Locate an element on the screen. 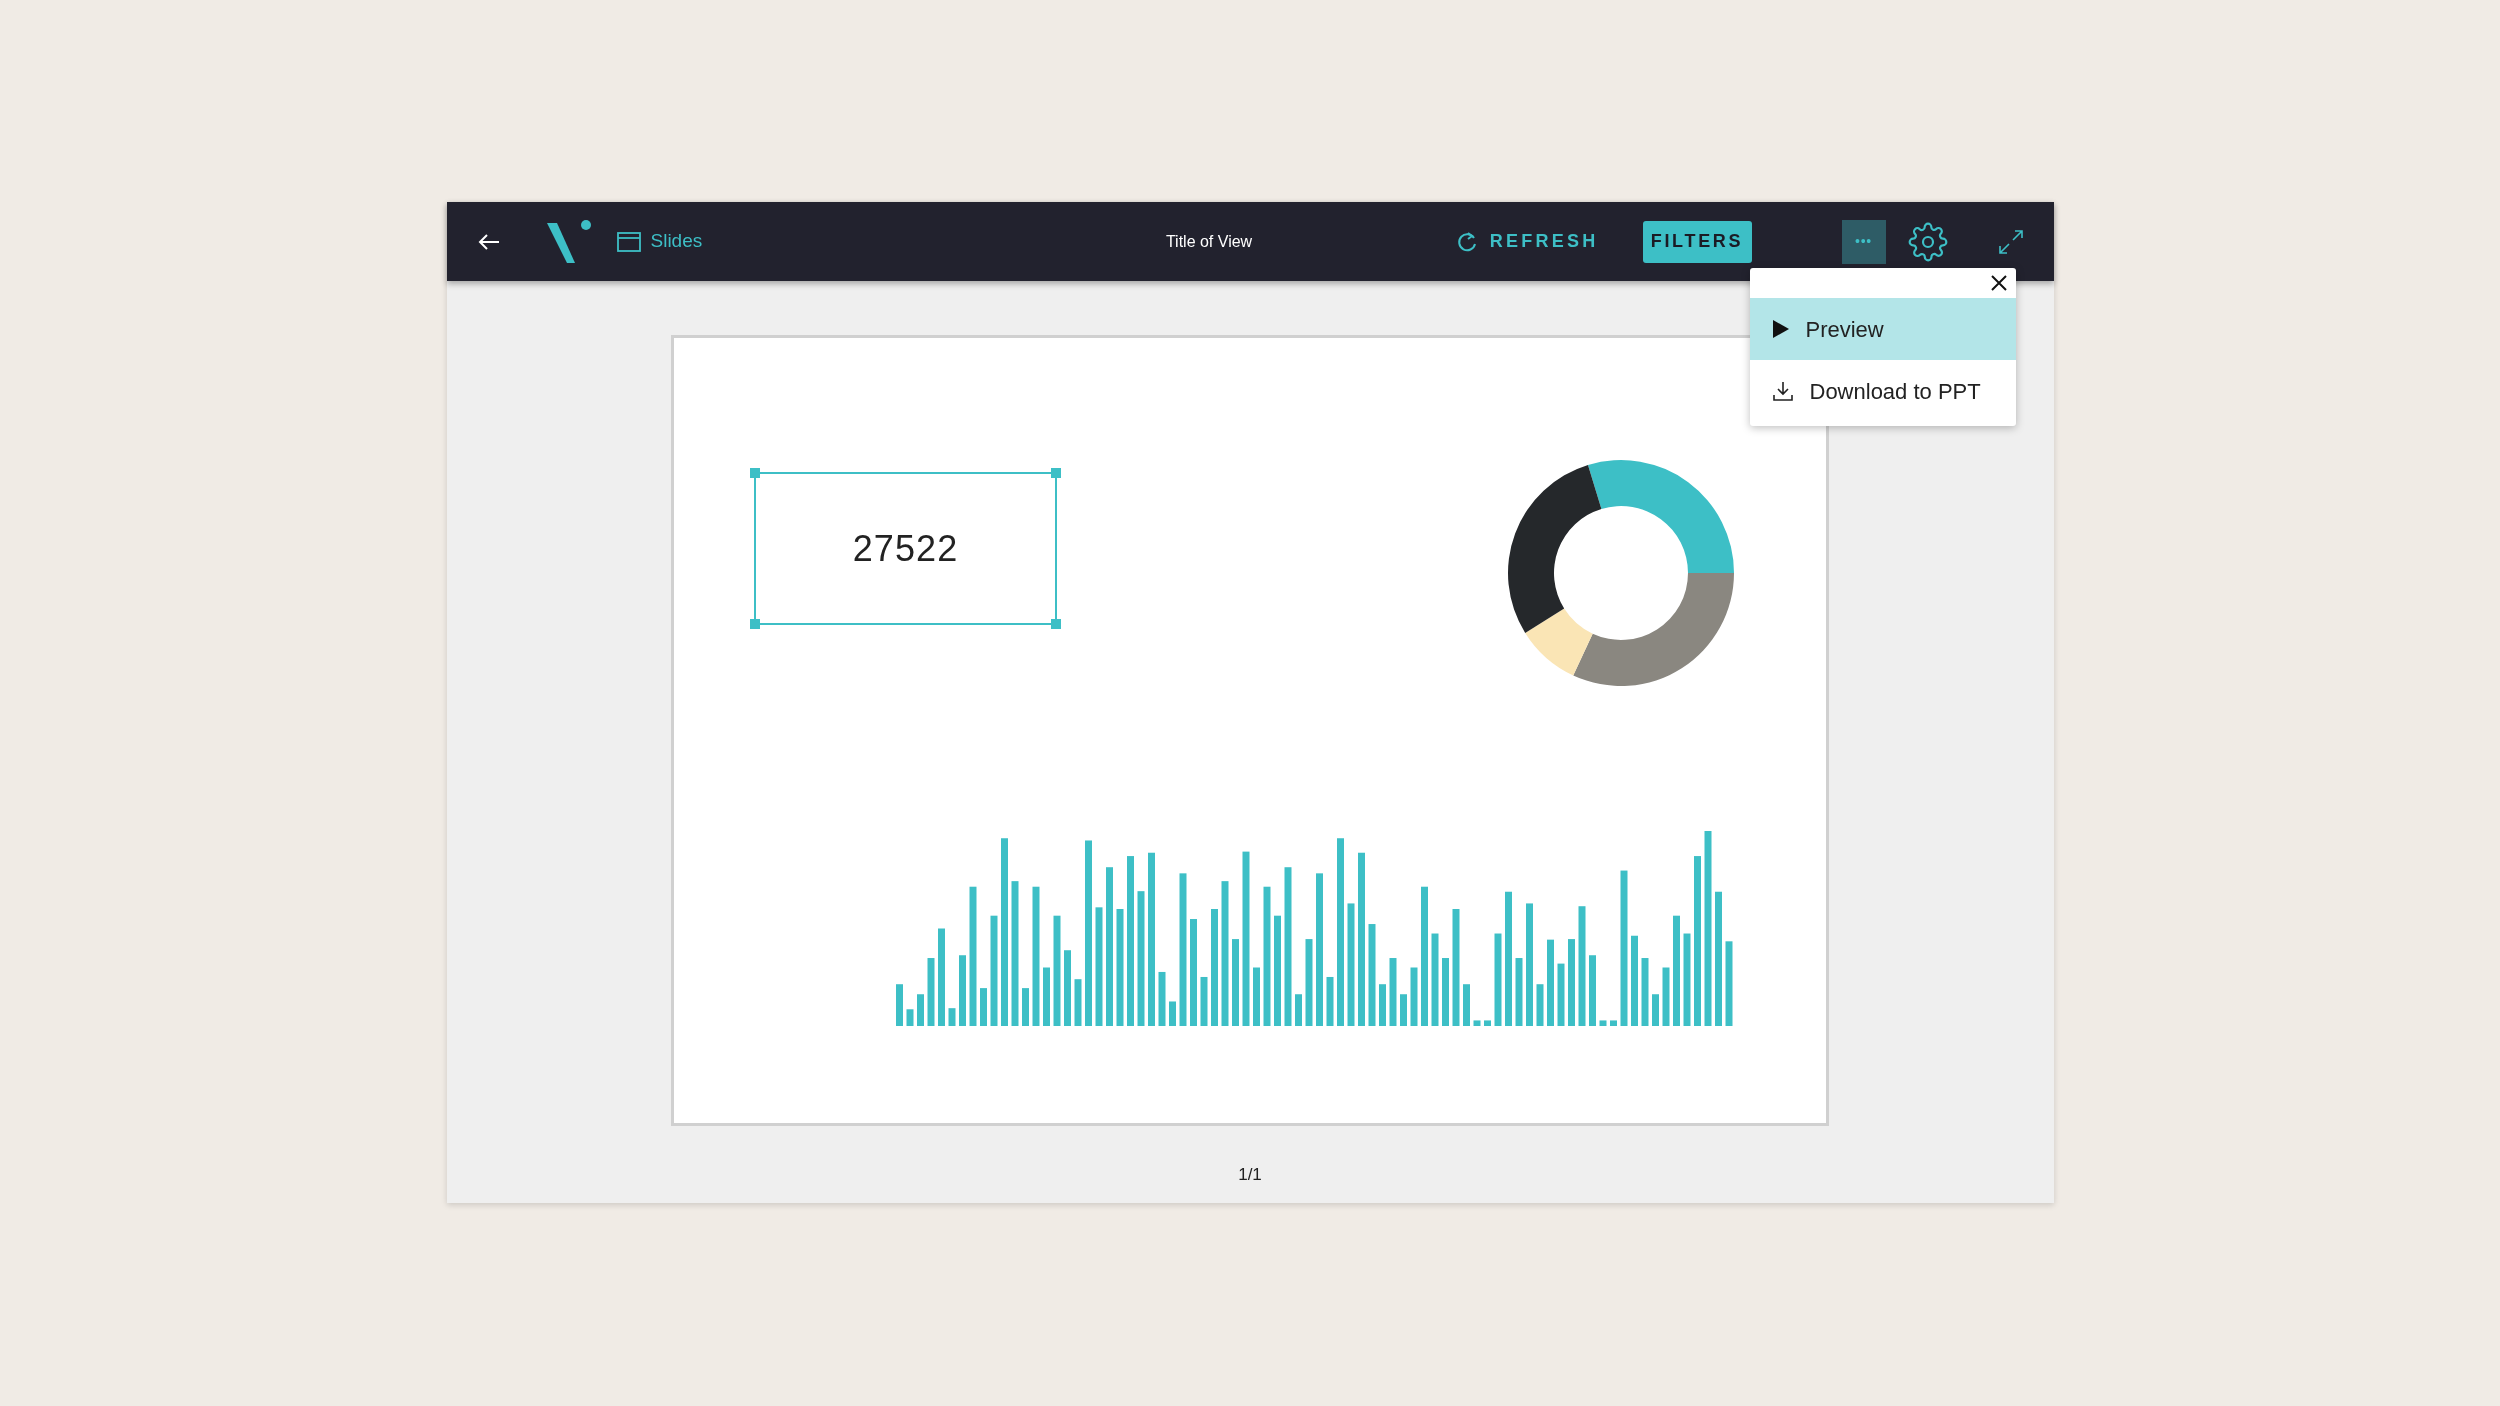 This screenshot has width=2500, height=1406. kpi-value: 27522 is located at coordinates (905, 548).